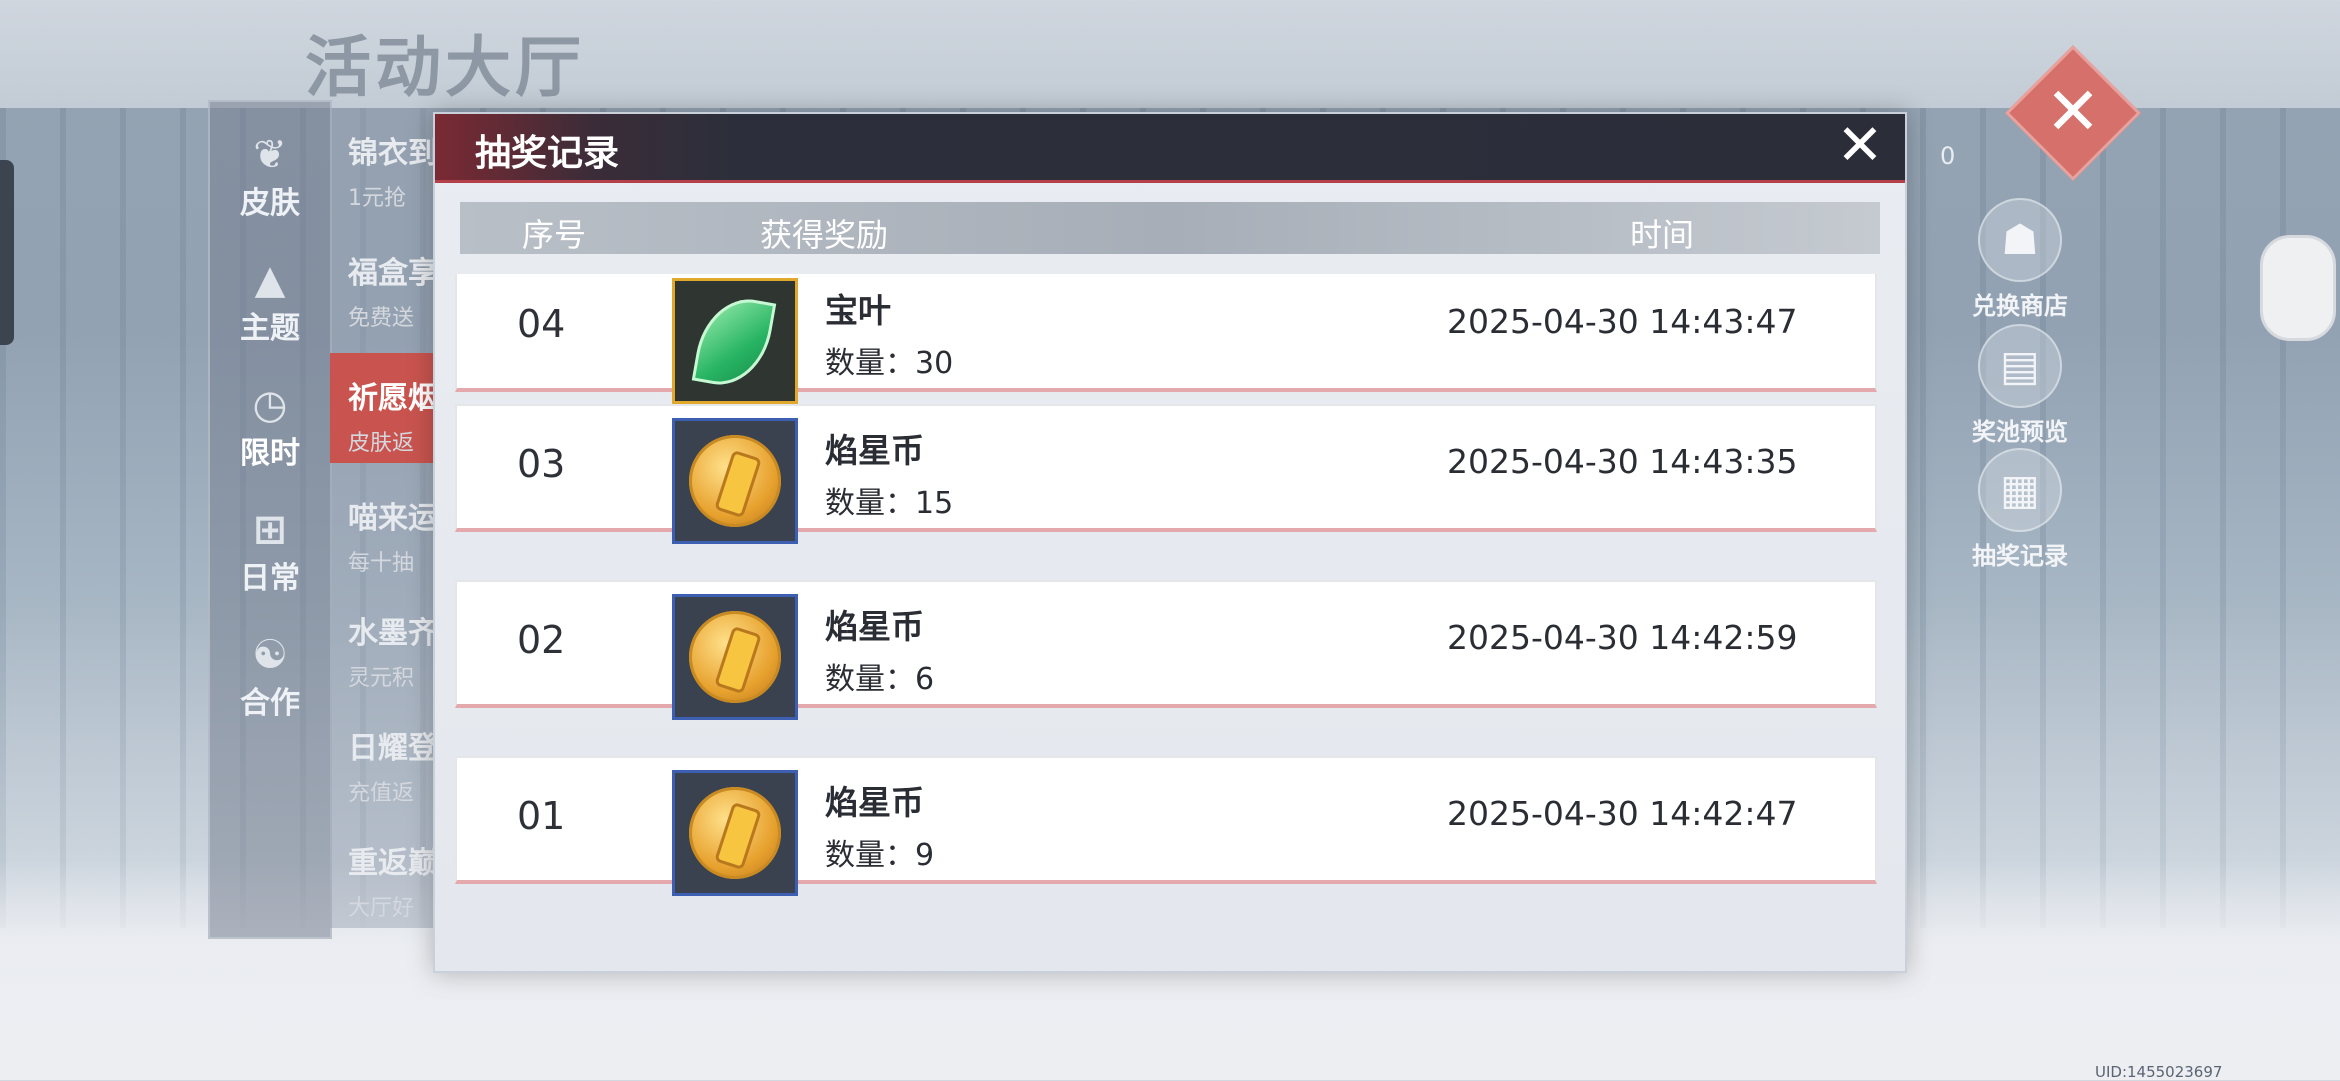 The height and width of the screenshot is (1081, 2340). Describe the element at coordinates (1622, 321) in the screenshot. I see `record-time: 2025-04-30 14:43:47` at that location.